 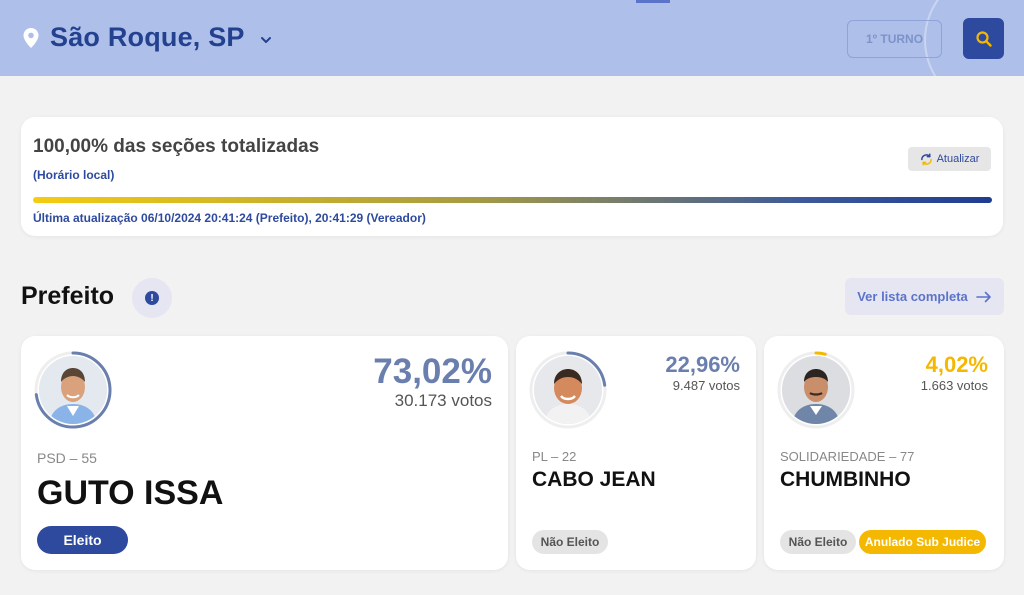 I want to click on vote-percentage: 4,02%, so click(x=956, y=364).